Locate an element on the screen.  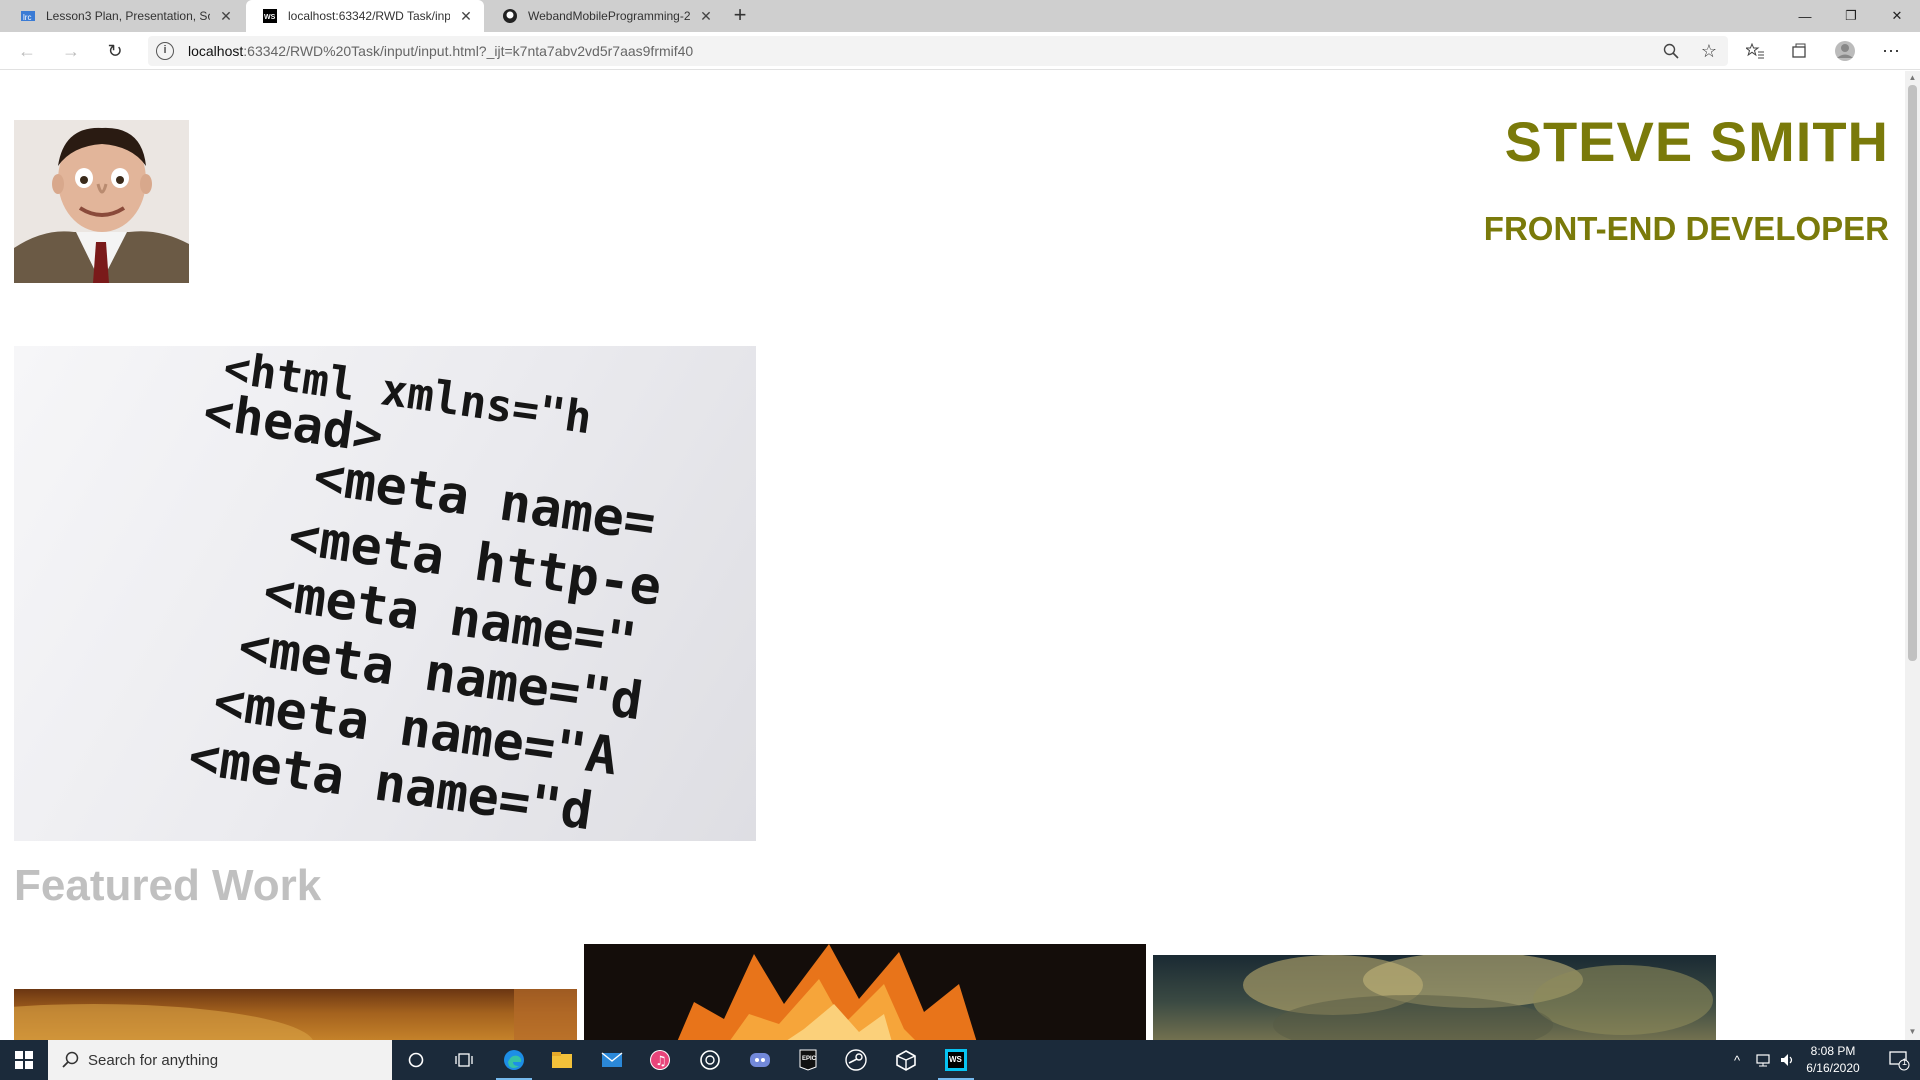
tab-localhost: WS localhost:63342/RWD Task/input ✕ is located at coordinates (365, 16).